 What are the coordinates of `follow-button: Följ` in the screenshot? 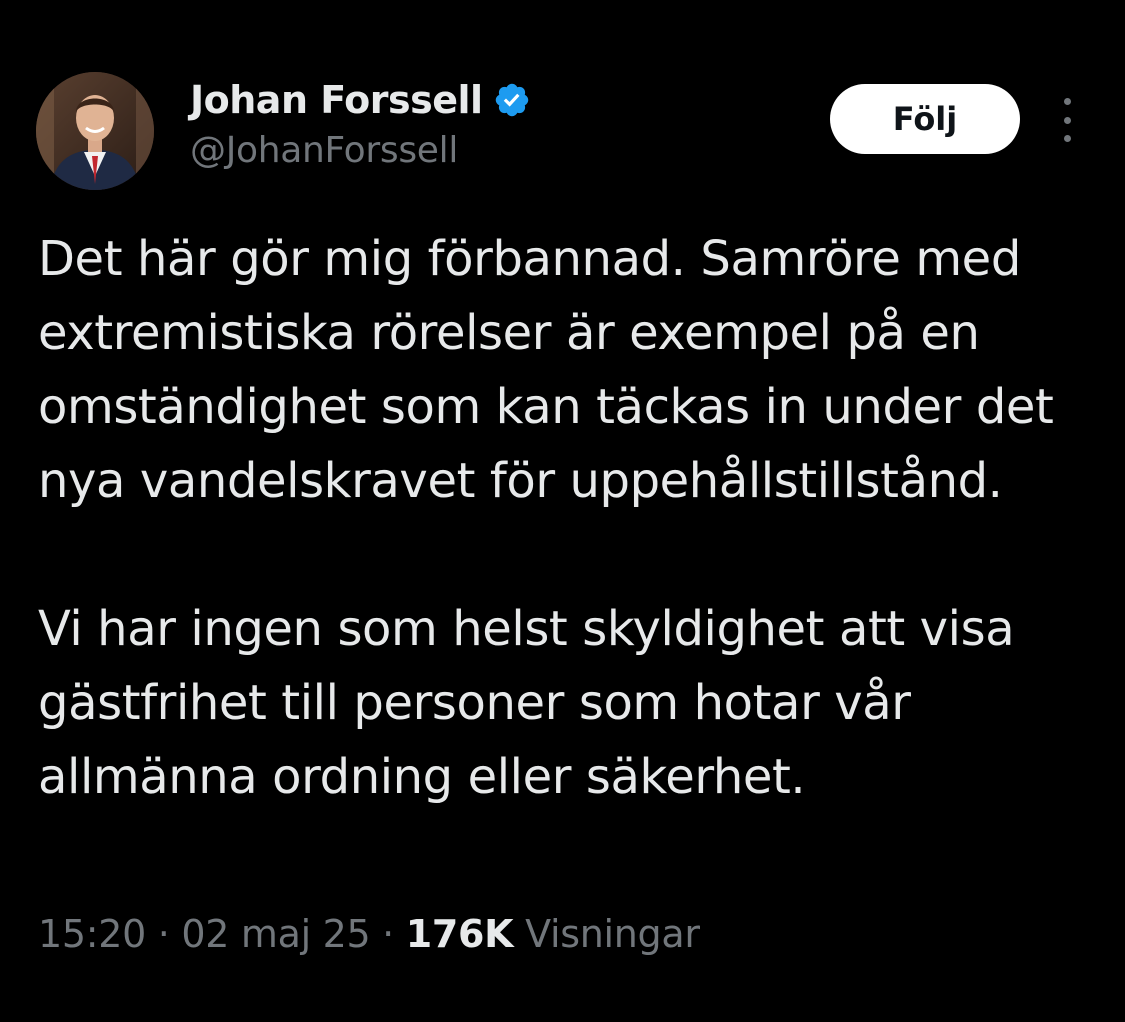 It's located at (925, 119).